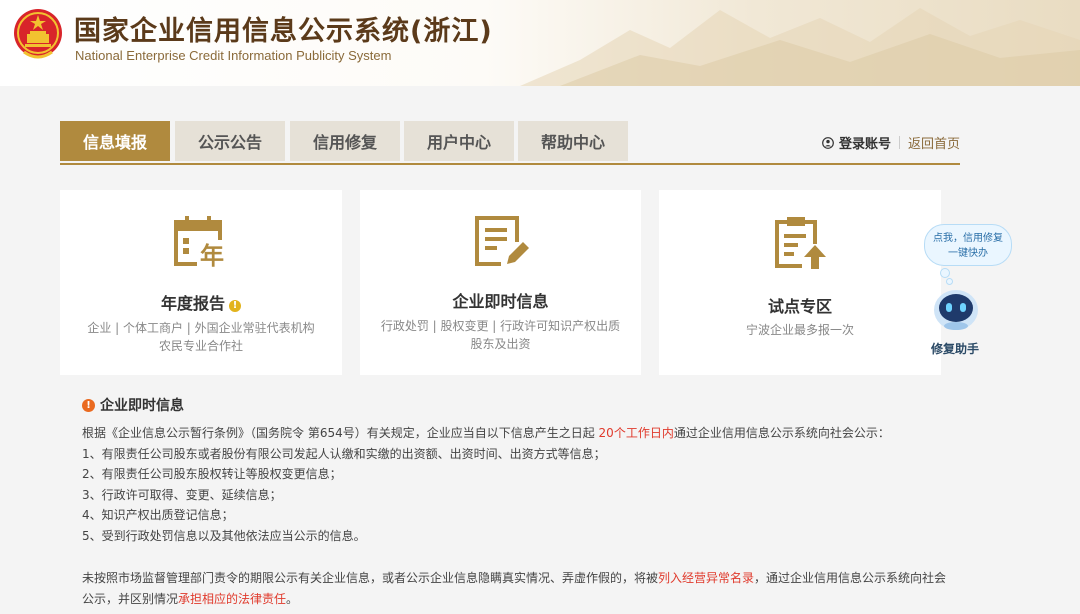  Describe the element at coordinates (88, 405) in the screenshot. I see `alert-icon: !` at that location.